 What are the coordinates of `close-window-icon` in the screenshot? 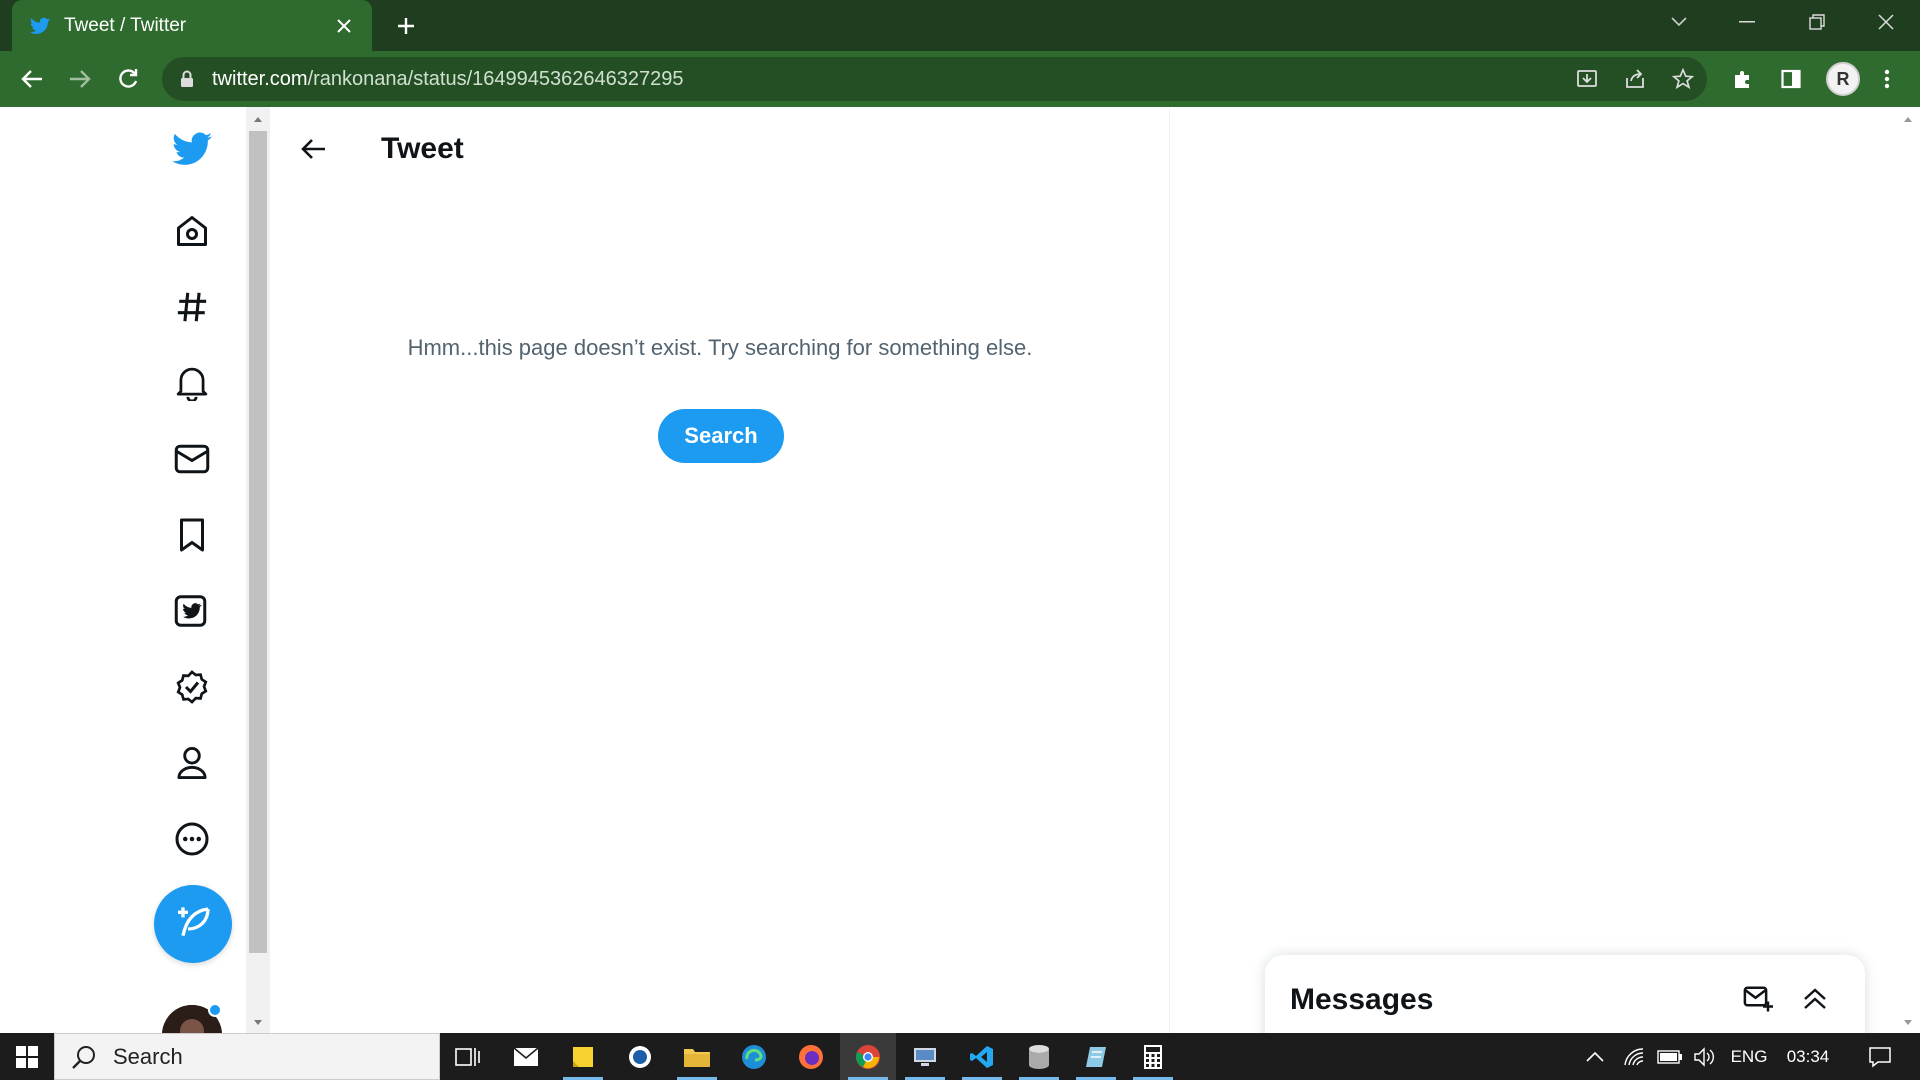 It's located at (1886, 22).